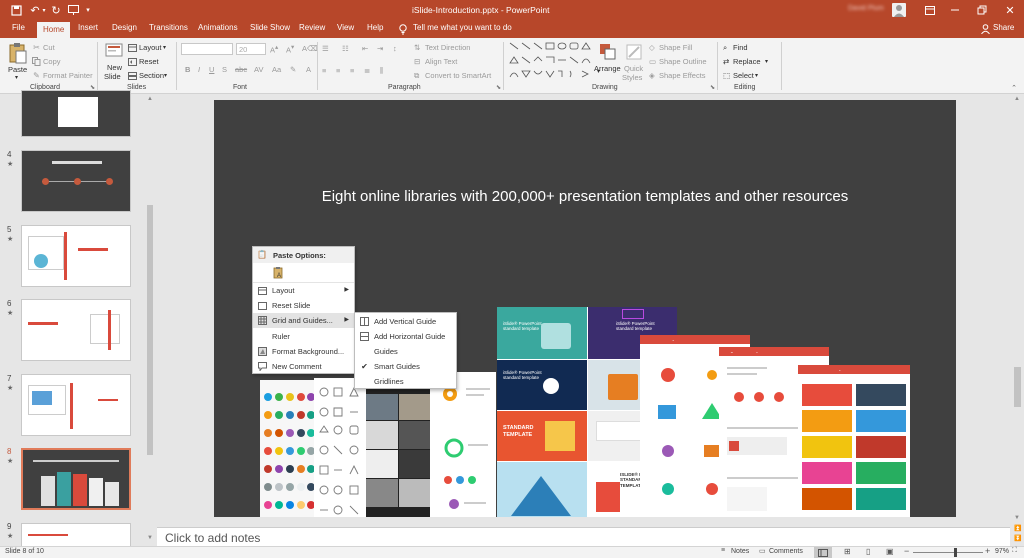  What do you see at coordinates (375, 27) in the screenshot?
I see `tab-help: Help` at bounding box center [375, 27].